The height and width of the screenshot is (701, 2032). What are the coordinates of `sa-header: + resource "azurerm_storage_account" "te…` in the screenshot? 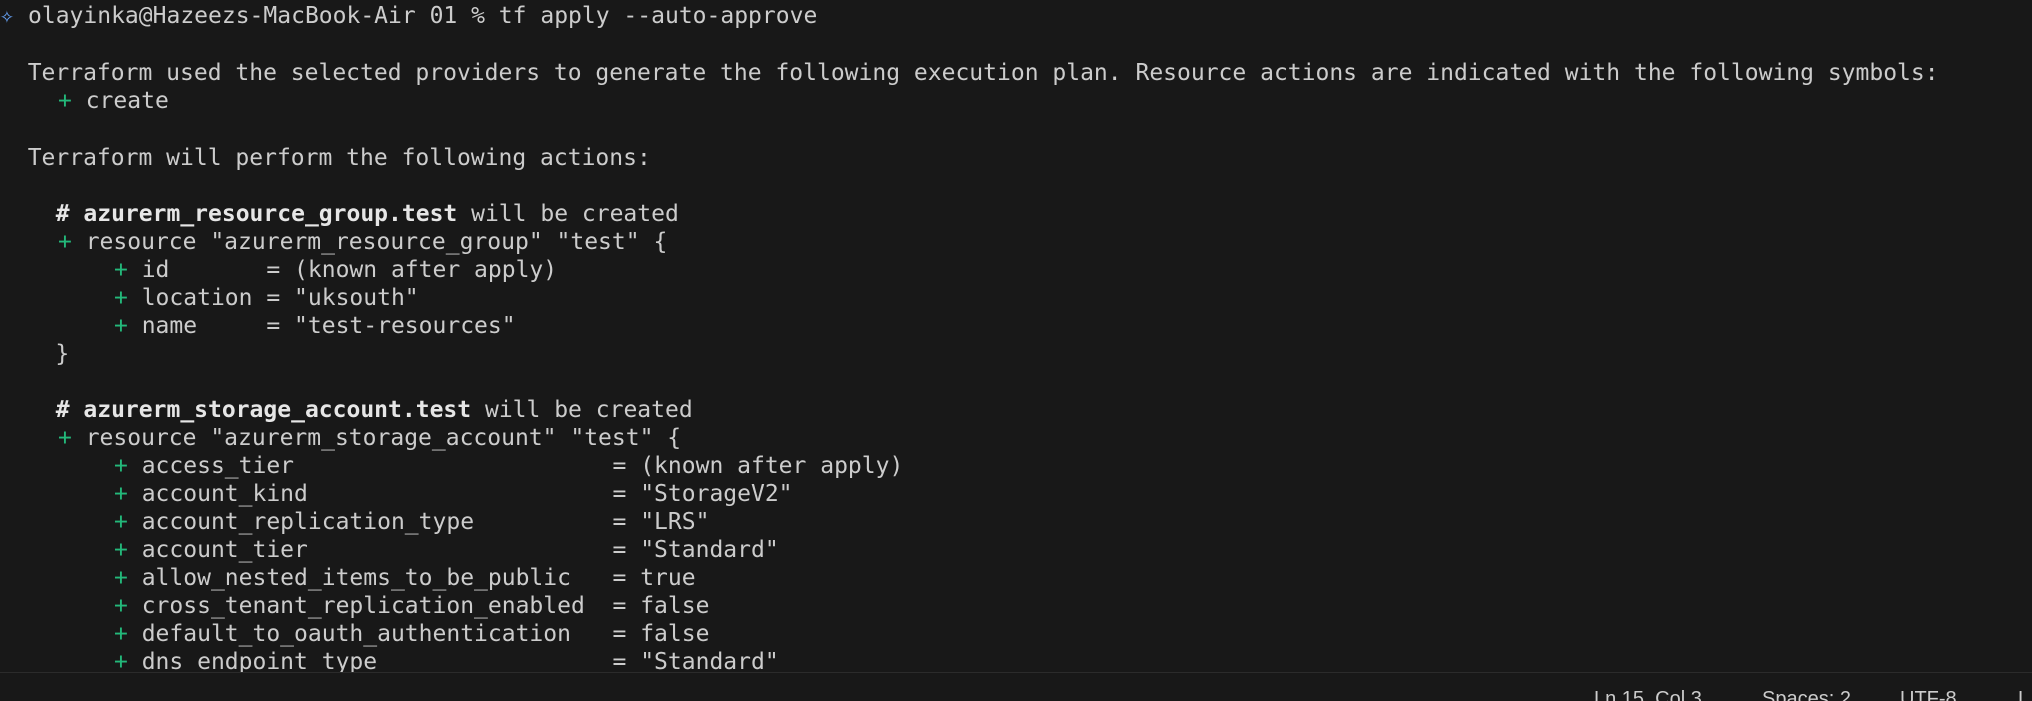 It's located at (369, 438).